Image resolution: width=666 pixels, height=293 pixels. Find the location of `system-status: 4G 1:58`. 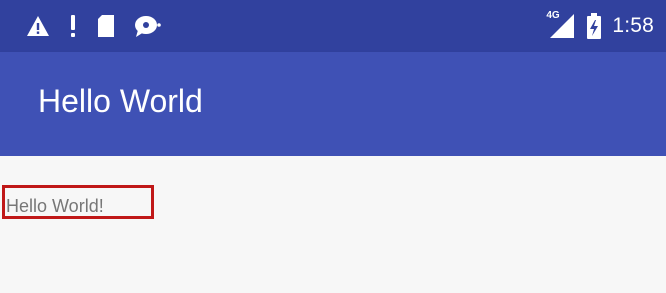

system-status: 4G 1:58 is located at coordinates (600, 26).